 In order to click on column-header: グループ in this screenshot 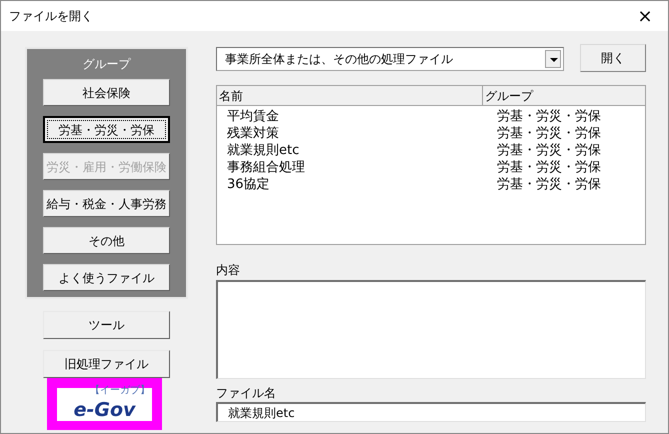, I will do `click(564, 95)`.